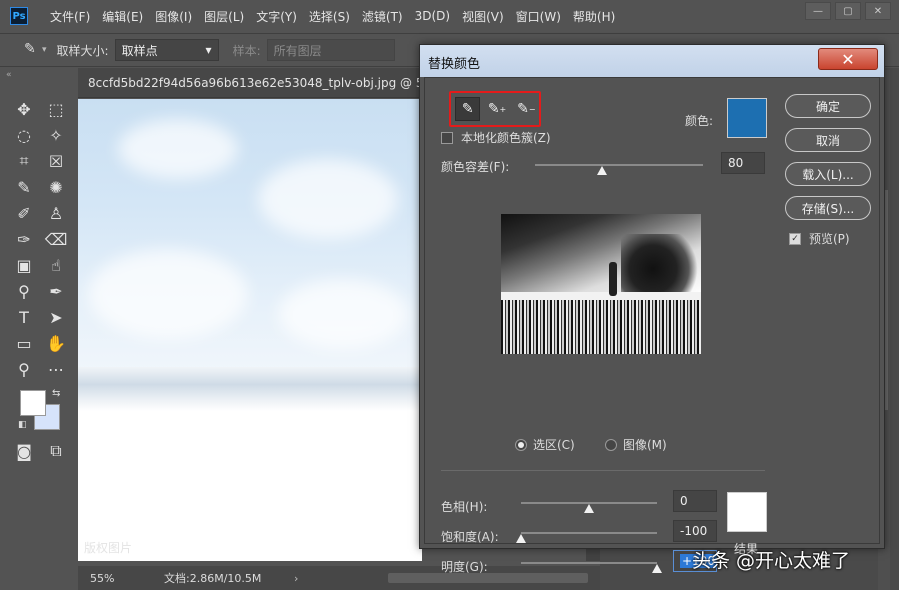 The height and width of the screenshot is (590, 899). What do you see at coordinates (22, 425) in the screenshot?
I see `default-colors-icon: ◧` at bounding box center [22, 425].